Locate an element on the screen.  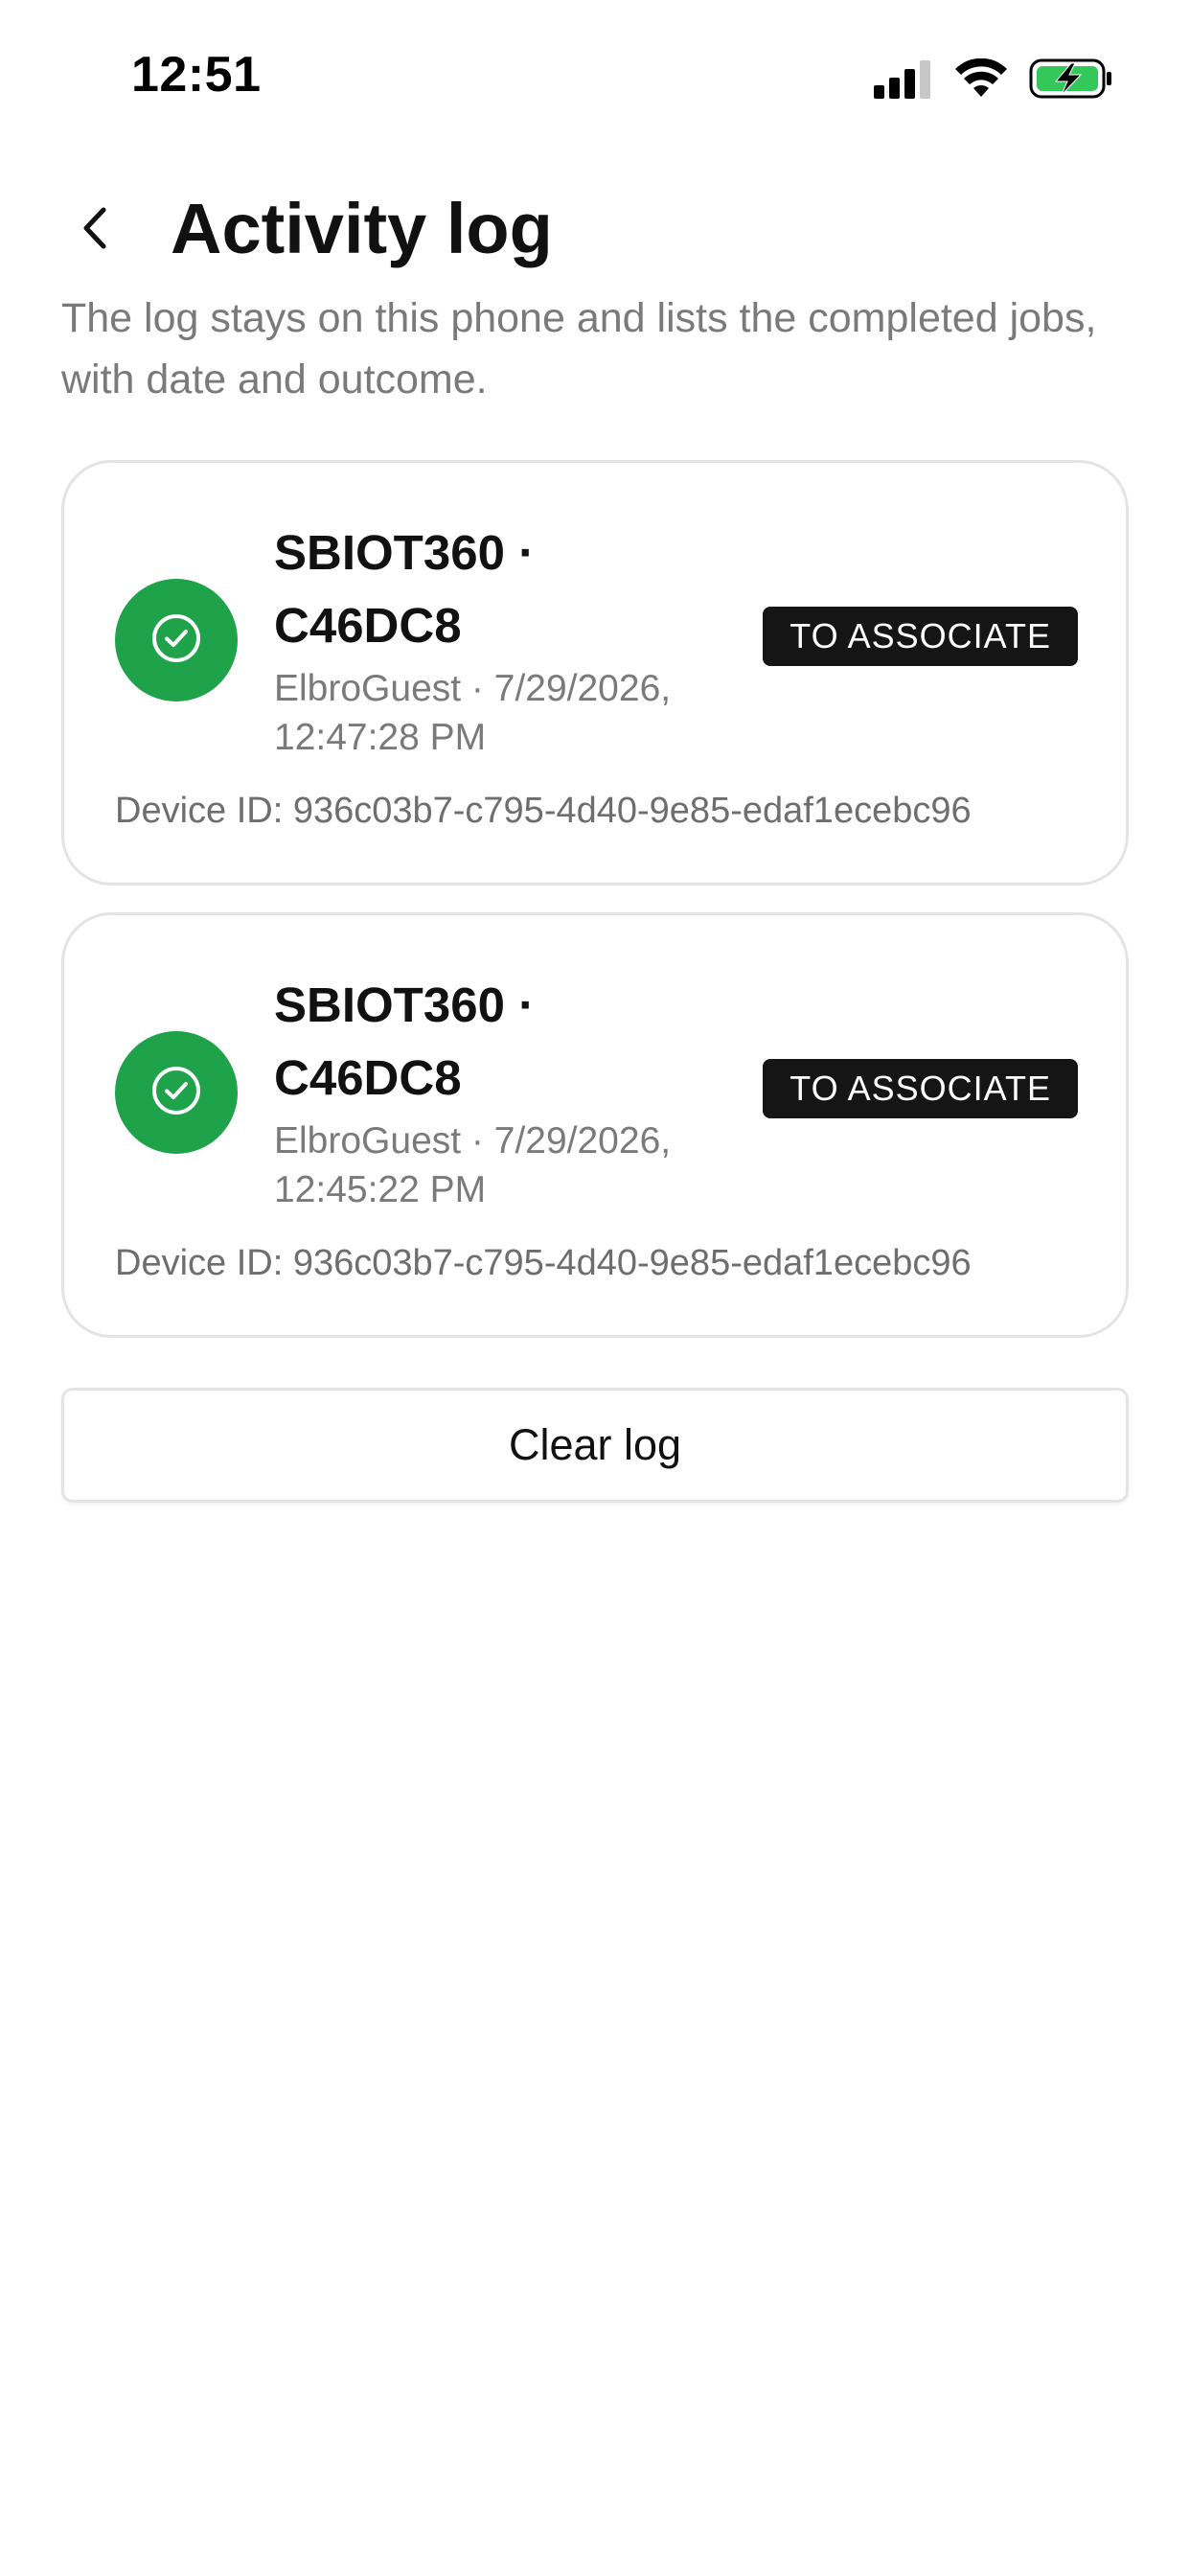
status-bar: 12:51 is located at coordinates (595, 79).